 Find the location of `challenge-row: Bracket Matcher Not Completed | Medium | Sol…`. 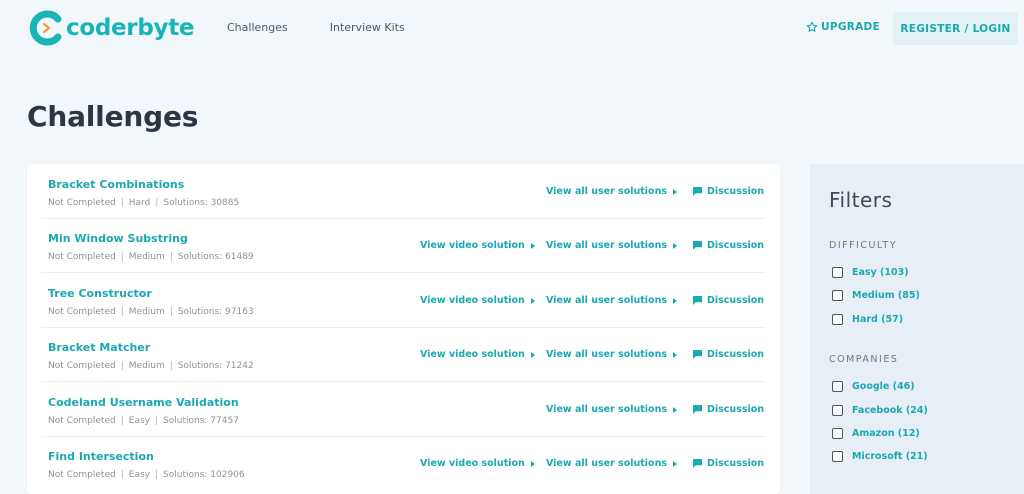

challenge-row: Bracket Matcher Not Completed | Medium | Sol… is located at coordinates (403, 354).